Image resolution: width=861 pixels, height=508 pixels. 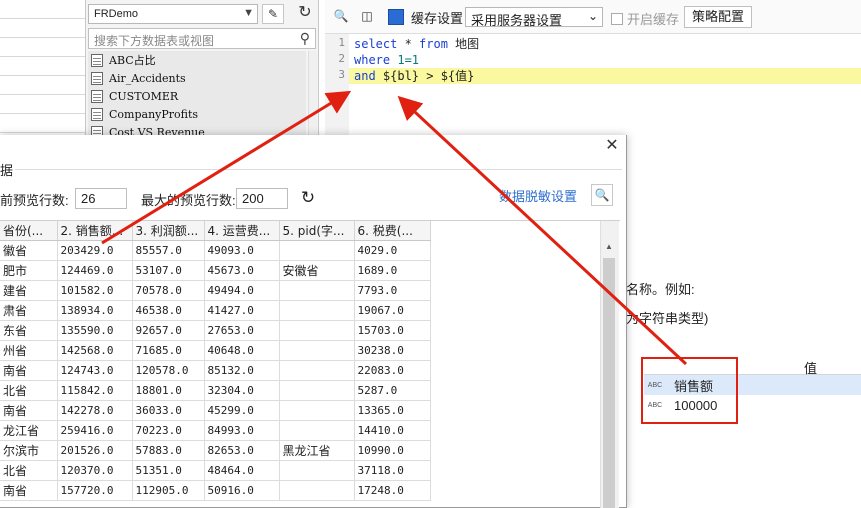 I want to click on table-cell: 138934.0, so click(x=95, y=310).